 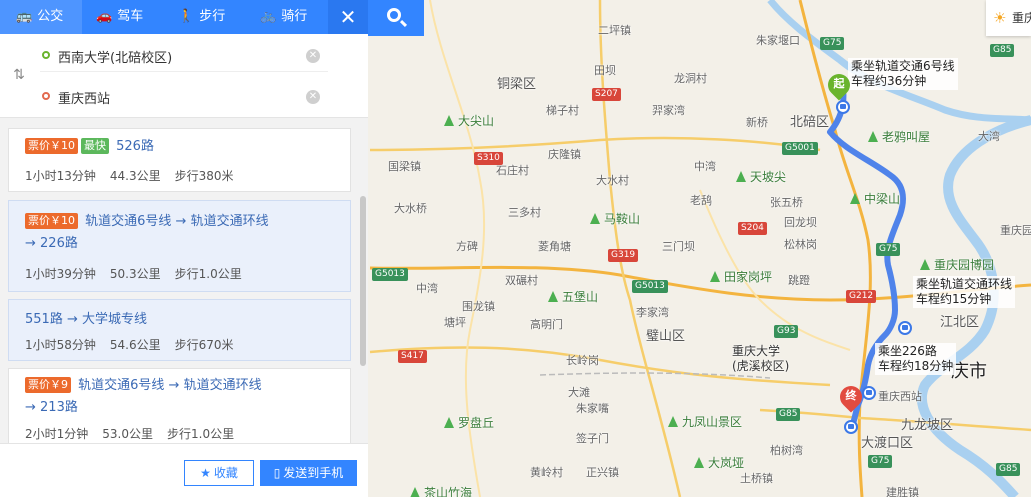 I want to click on close-icon: ✕, so click(x=348, y=17).